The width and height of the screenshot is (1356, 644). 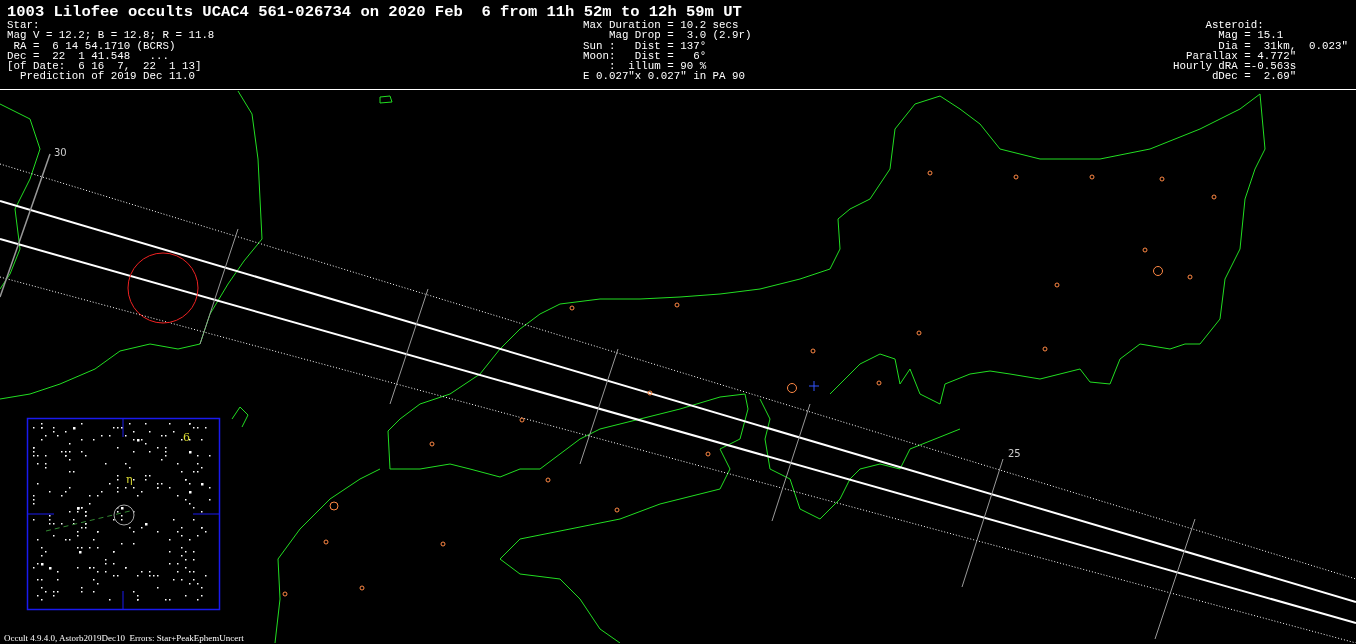 What do you see at coordinates (814, 386) in the screenshot?
I see `crosshair-icon` at bounding box center [814, 386].